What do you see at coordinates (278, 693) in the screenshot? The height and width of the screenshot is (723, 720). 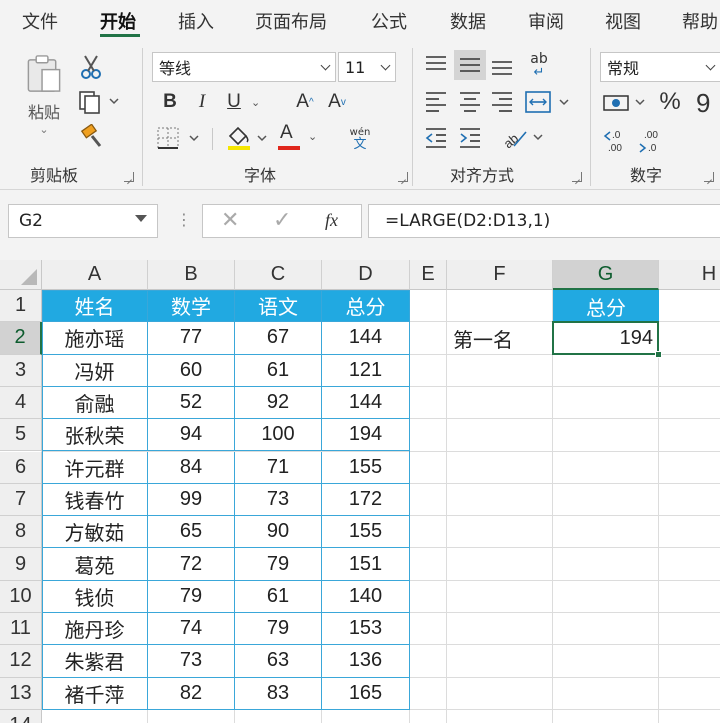 I see `table-cell: 83` at bounding box center [278, 693].